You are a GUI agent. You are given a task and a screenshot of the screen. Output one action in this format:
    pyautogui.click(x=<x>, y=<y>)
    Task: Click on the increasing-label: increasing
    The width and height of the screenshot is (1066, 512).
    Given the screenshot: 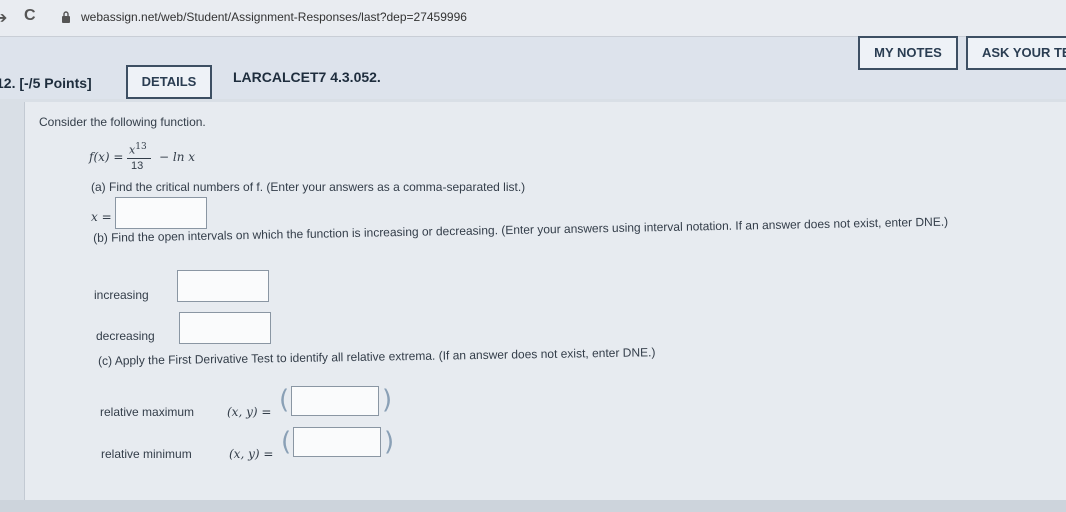 What is the action you would take?
    pyautogui.click(x=121, y=295)
    